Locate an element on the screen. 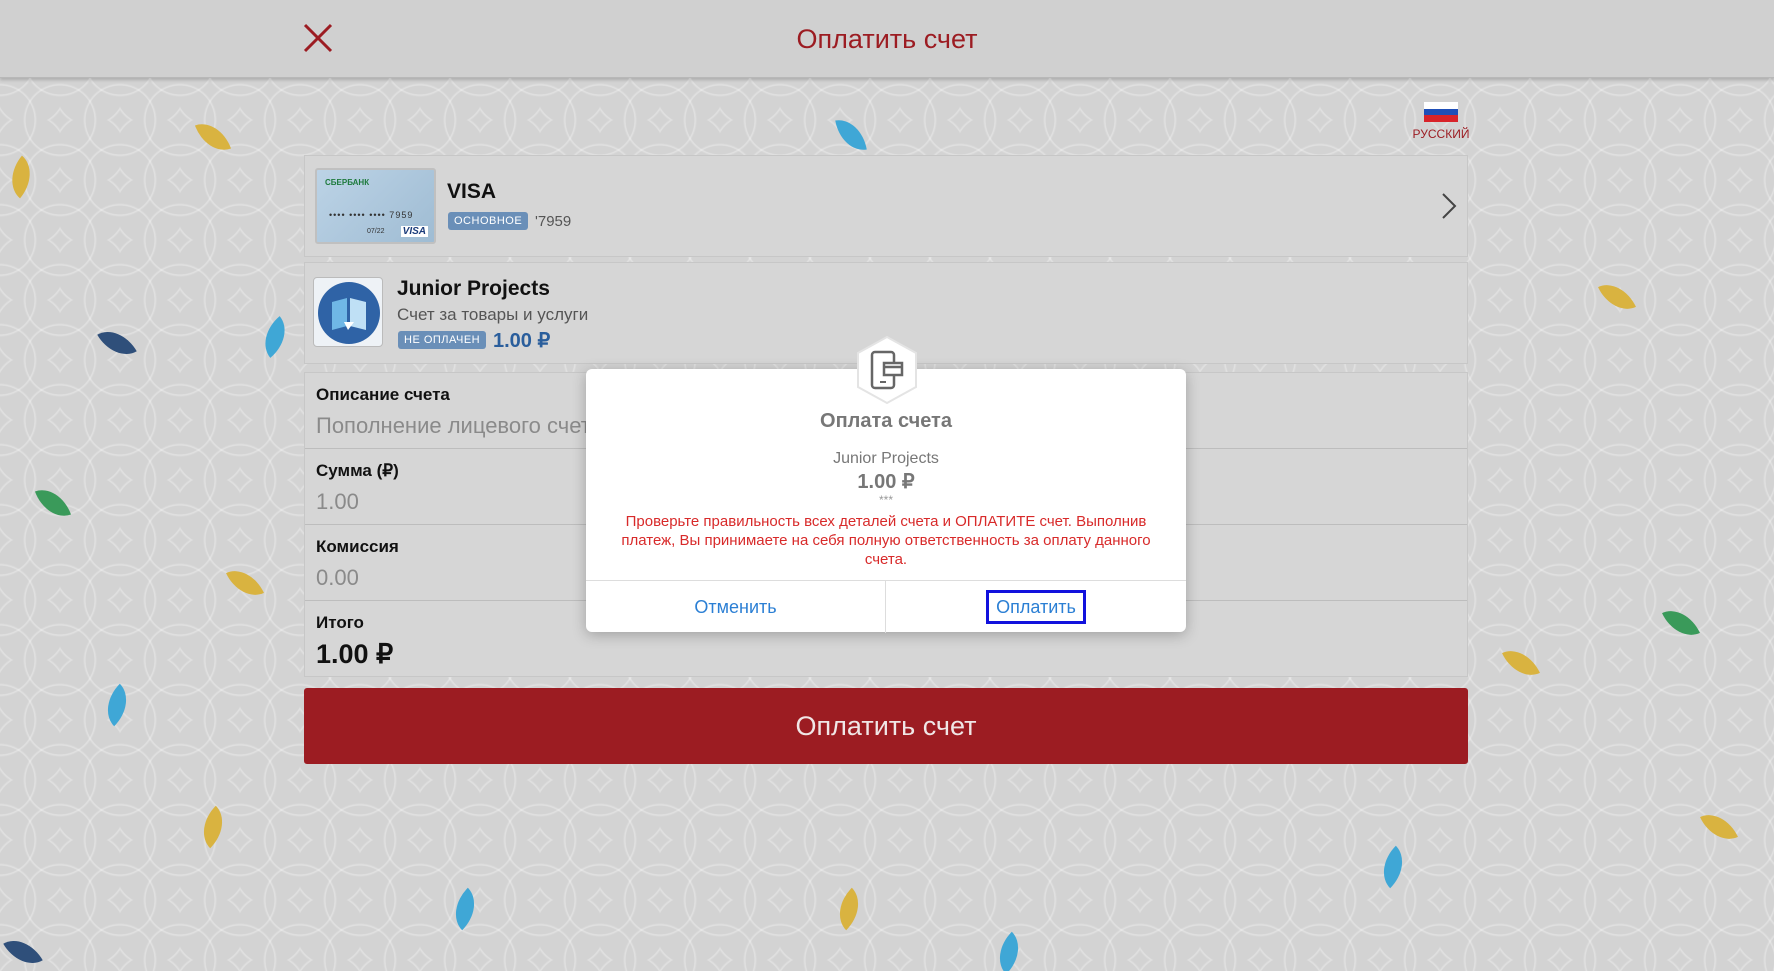 The width and height of the screenshot is (1774, 971). dialog-buttons: Отменить Оплатить is located at coordinates (886, 606).